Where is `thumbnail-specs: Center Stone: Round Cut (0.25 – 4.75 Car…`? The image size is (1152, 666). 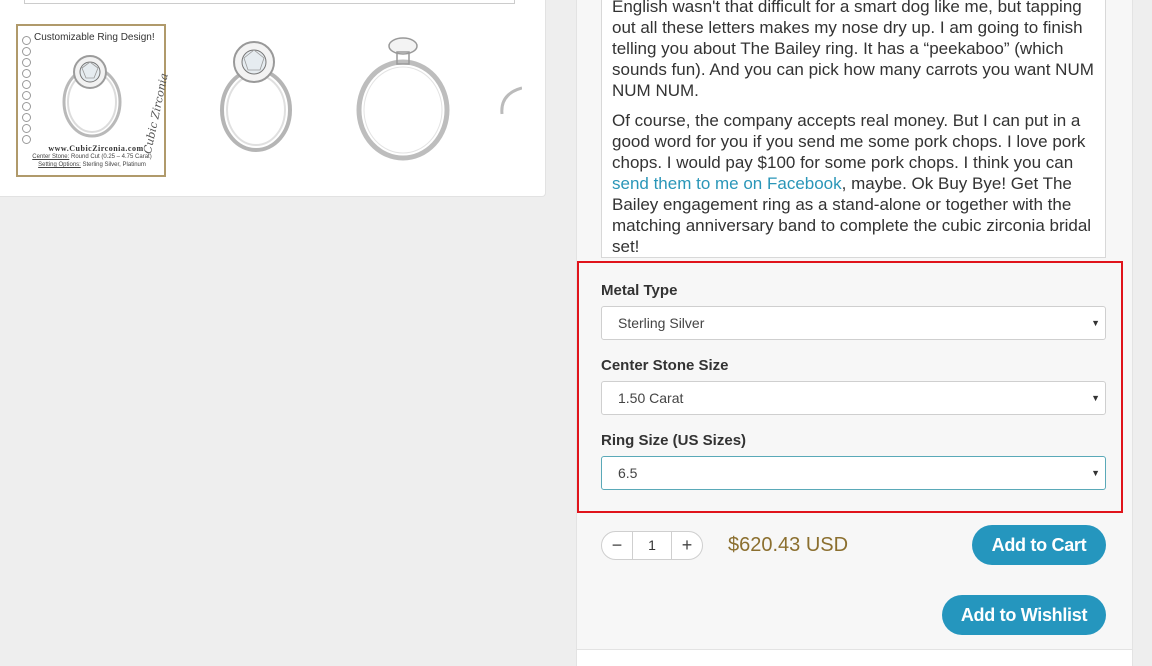 thumbnail-specs: Center Stone: Round Cut (0.25 – 4.75 Car… is located at coordinates (92, 161).